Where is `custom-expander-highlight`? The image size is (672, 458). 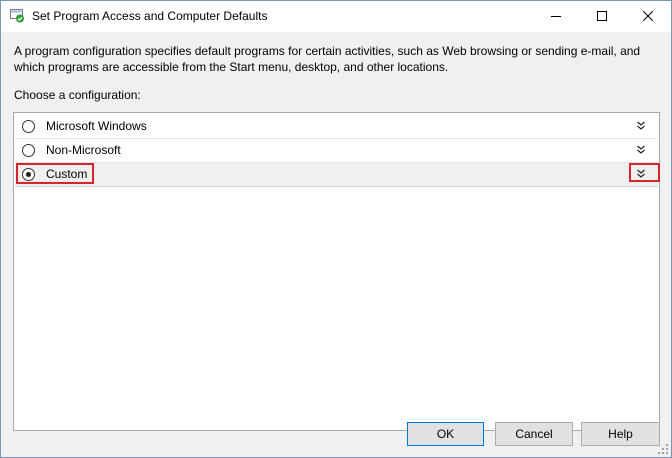
custom-expander-highlight is located at coordinates (644, 172).